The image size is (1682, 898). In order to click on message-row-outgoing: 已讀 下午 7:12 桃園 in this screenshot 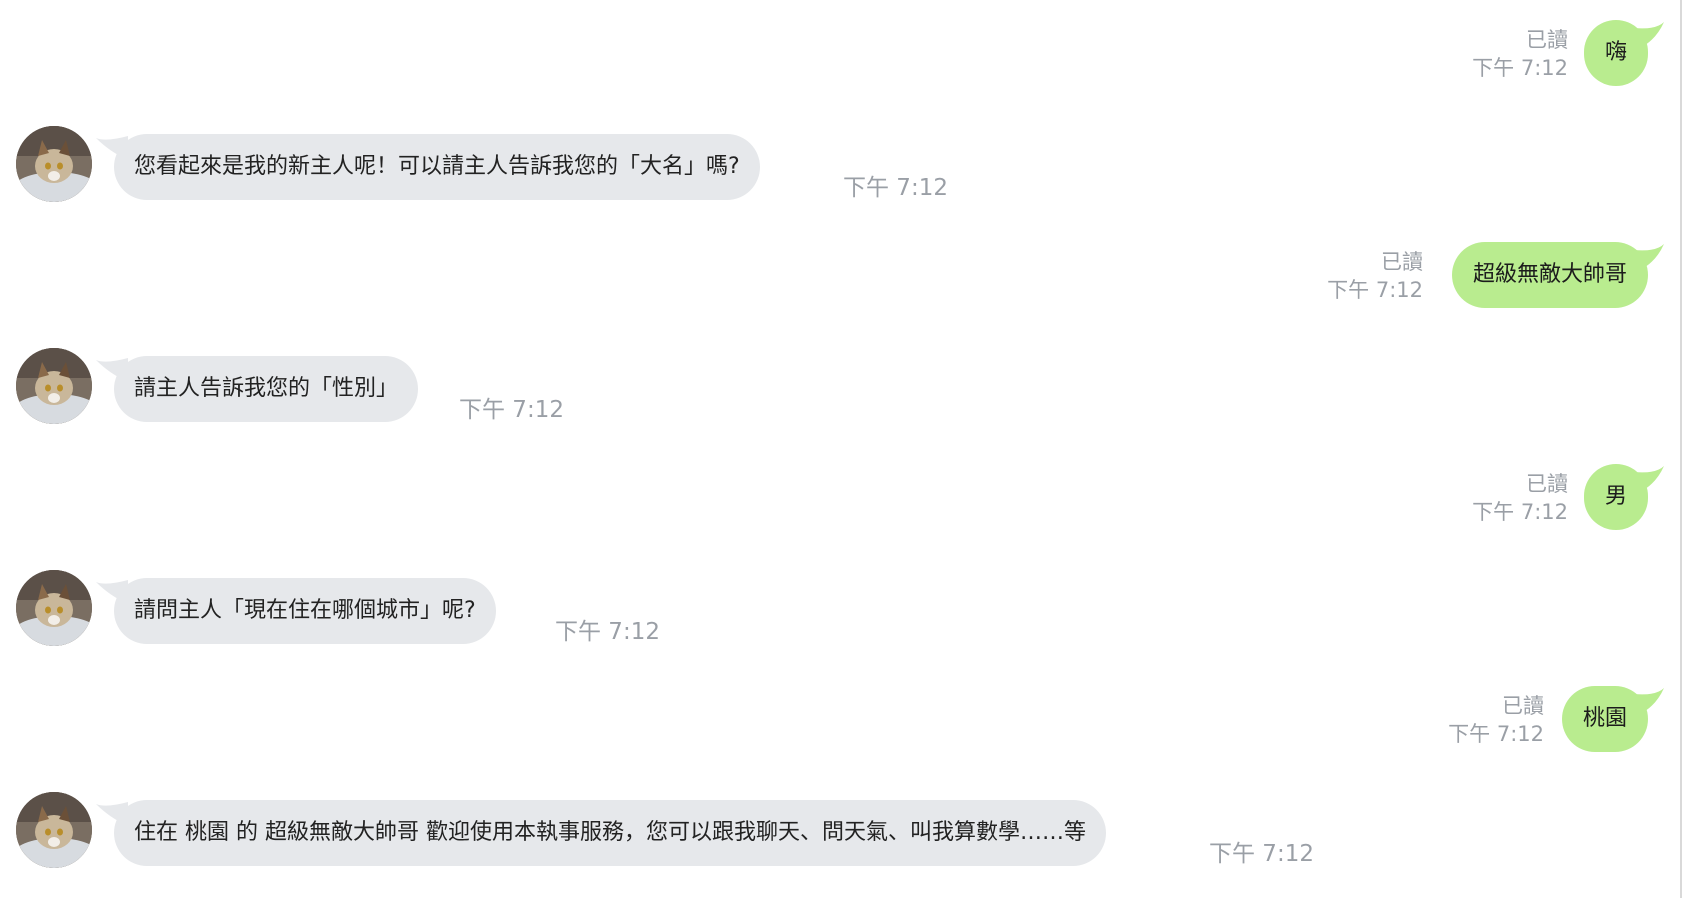, I will do `click(841, 709)`.